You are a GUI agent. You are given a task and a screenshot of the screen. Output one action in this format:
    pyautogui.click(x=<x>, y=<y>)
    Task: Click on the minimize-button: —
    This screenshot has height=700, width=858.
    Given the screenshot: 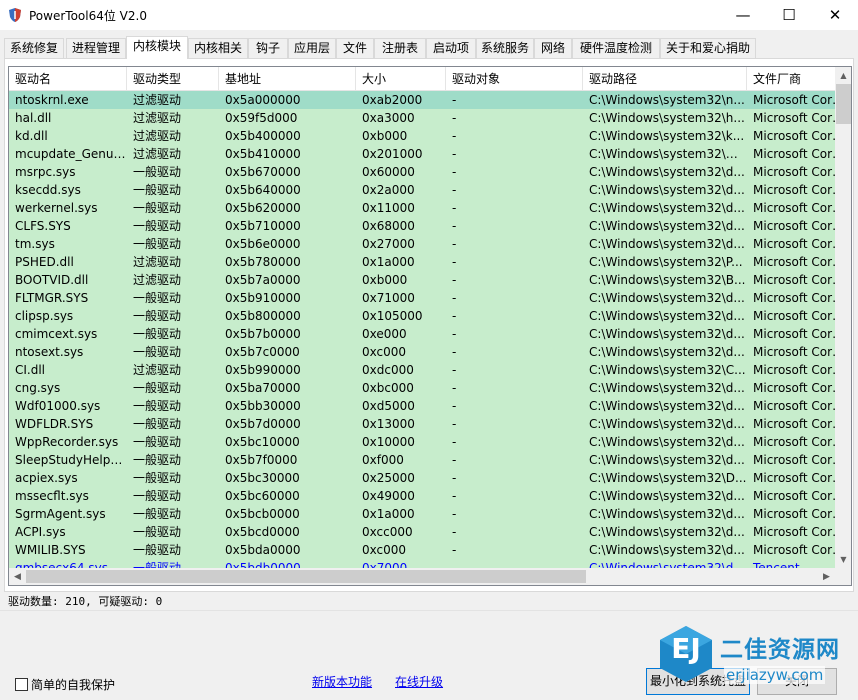 What is the action you would take?
    pyautogui.click(x=743, y=15)
    